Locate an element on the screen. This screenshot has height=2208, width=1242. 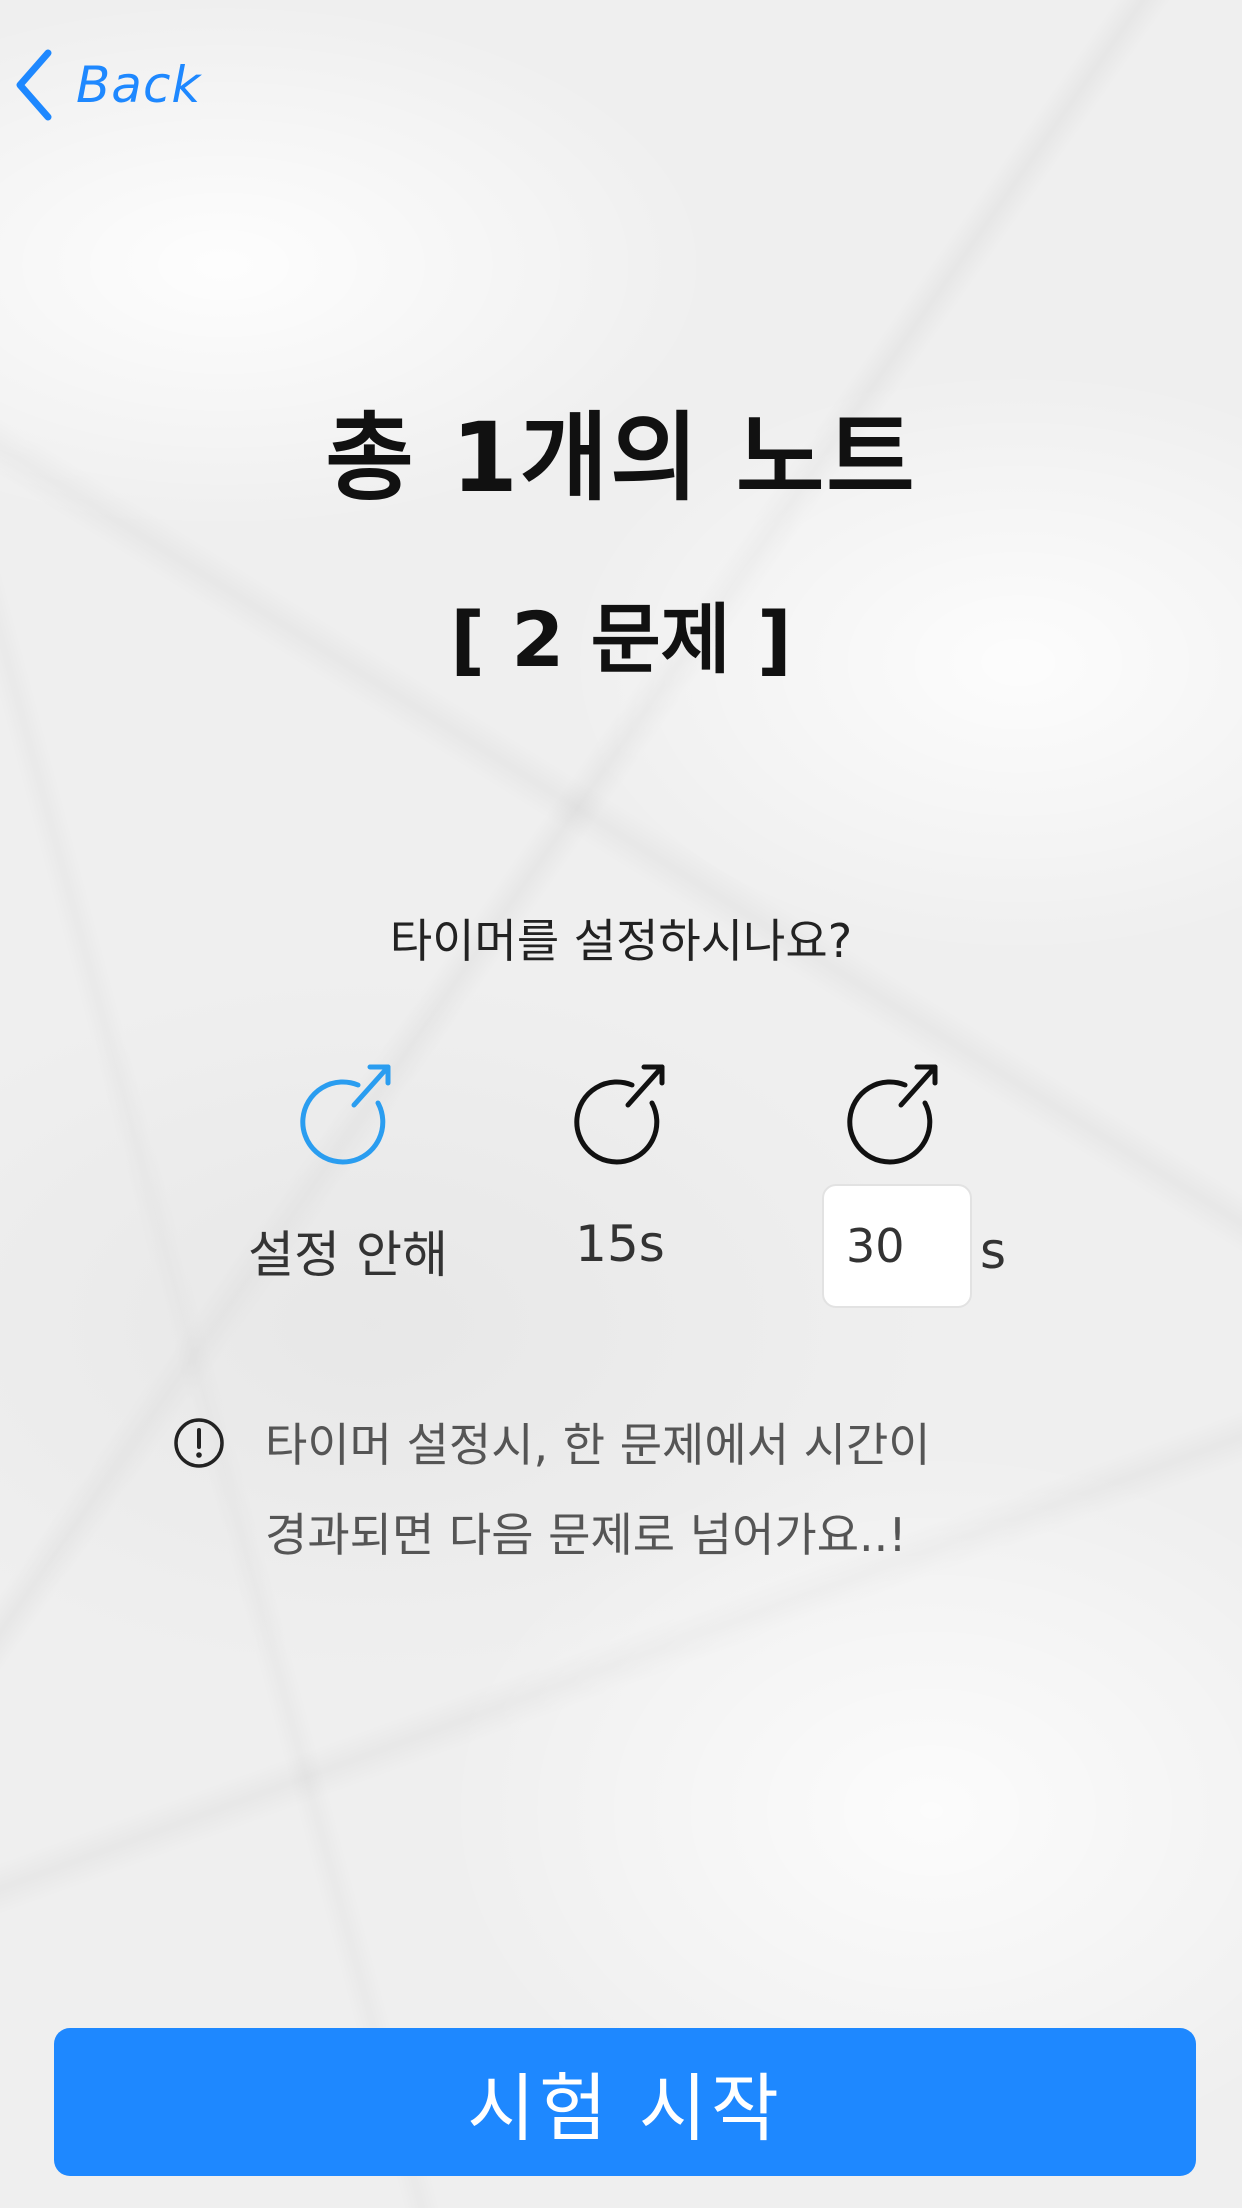
question-count: [ 2 문제 ] is located at coordinates (621, 639).